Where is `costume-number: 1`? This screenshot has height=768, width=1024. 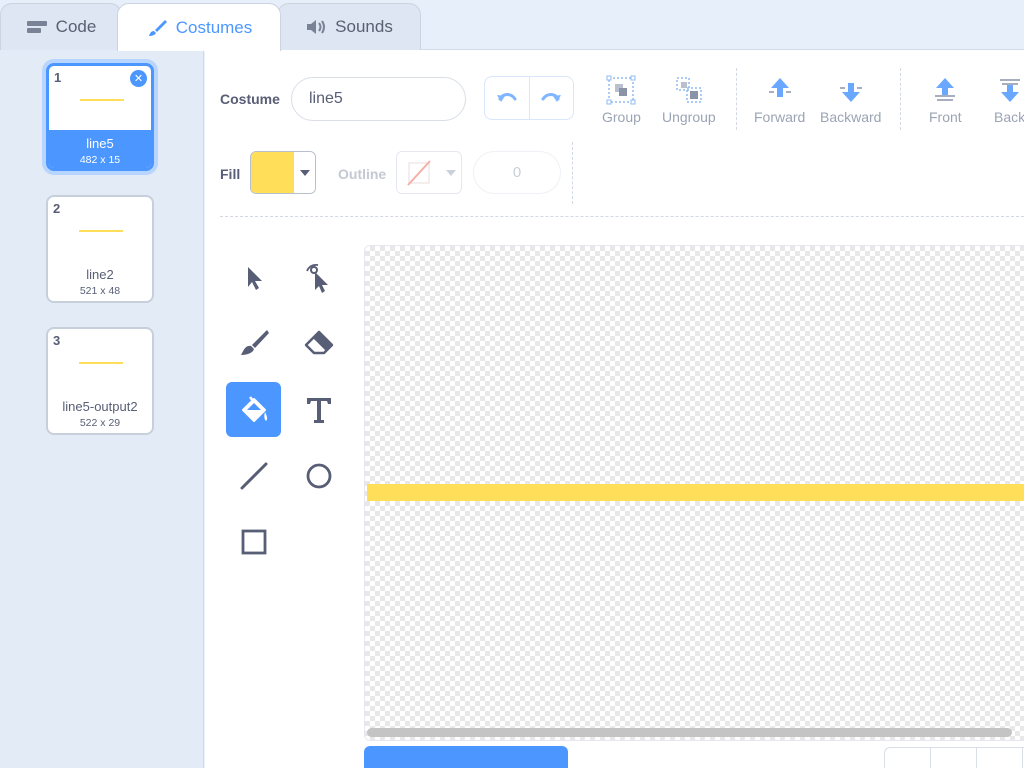
costume-number: 1 is located at coordinates (58, 77).